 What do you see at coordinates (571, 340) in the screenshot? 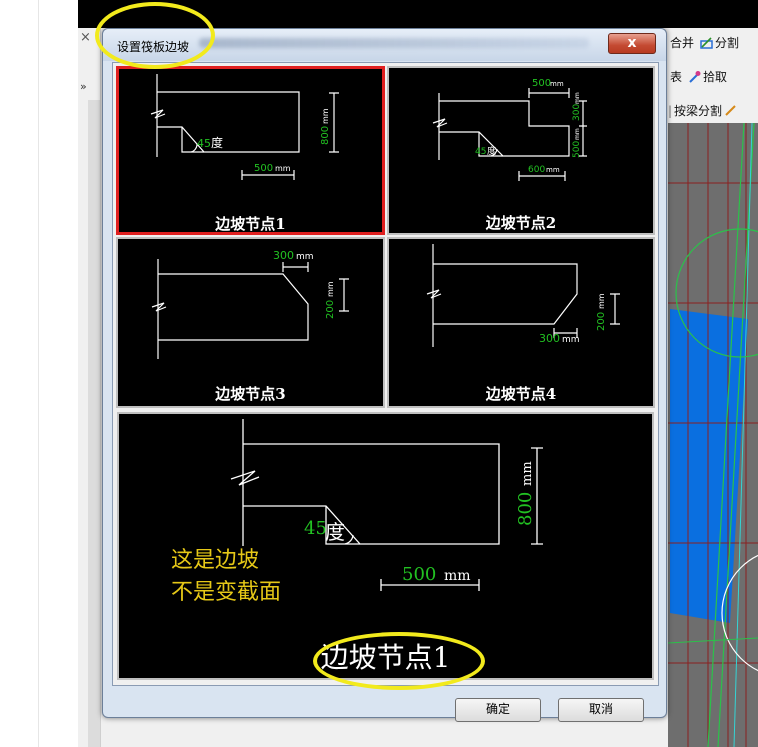
I see `option-4-width-unit: mm` at bounding box center [571, 340].